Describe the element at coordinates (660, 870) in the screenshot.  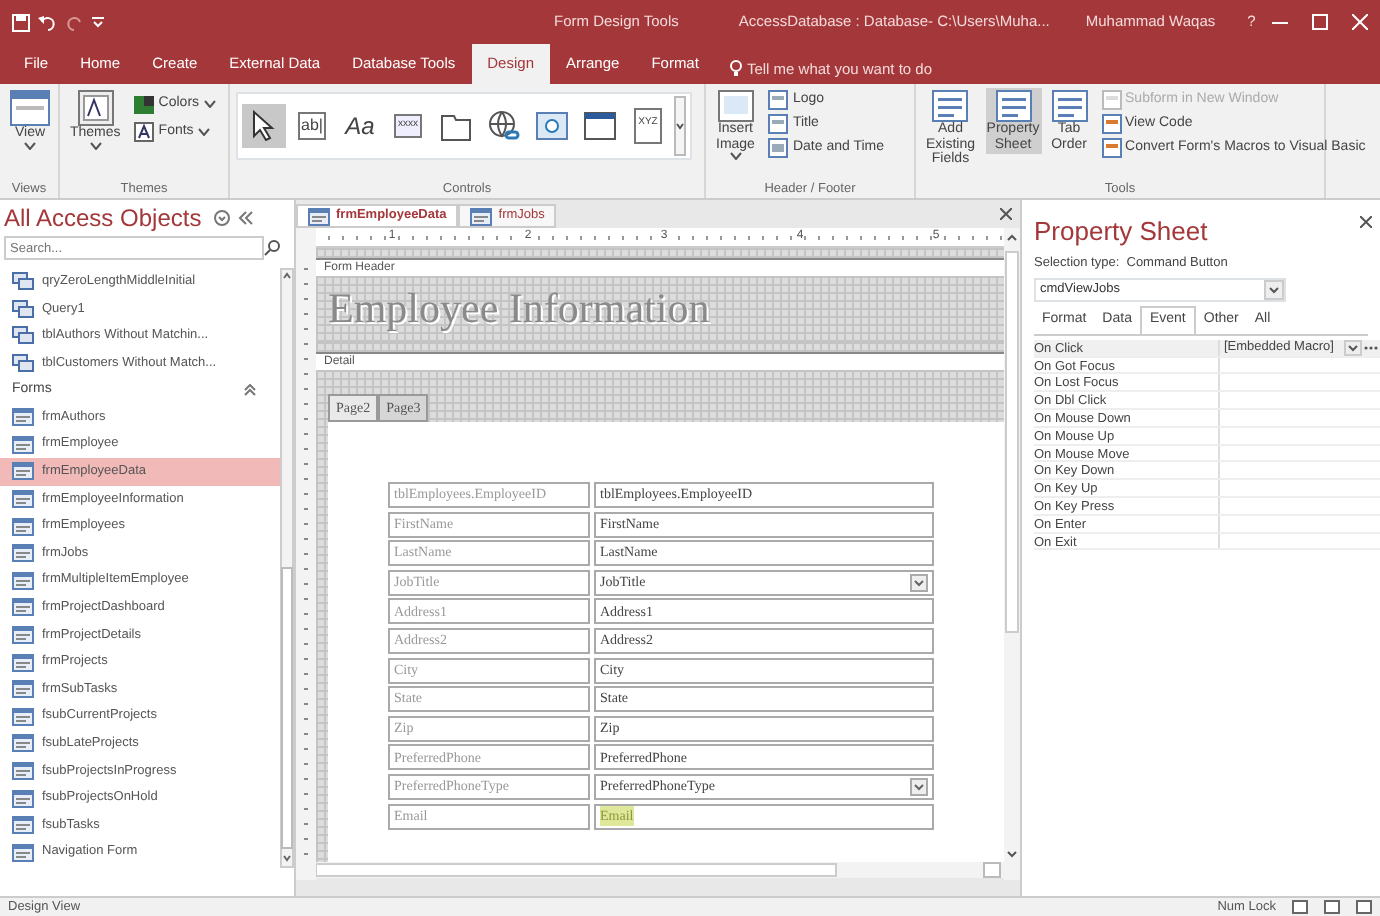
I see `horizontal-scrollbar` at that location.